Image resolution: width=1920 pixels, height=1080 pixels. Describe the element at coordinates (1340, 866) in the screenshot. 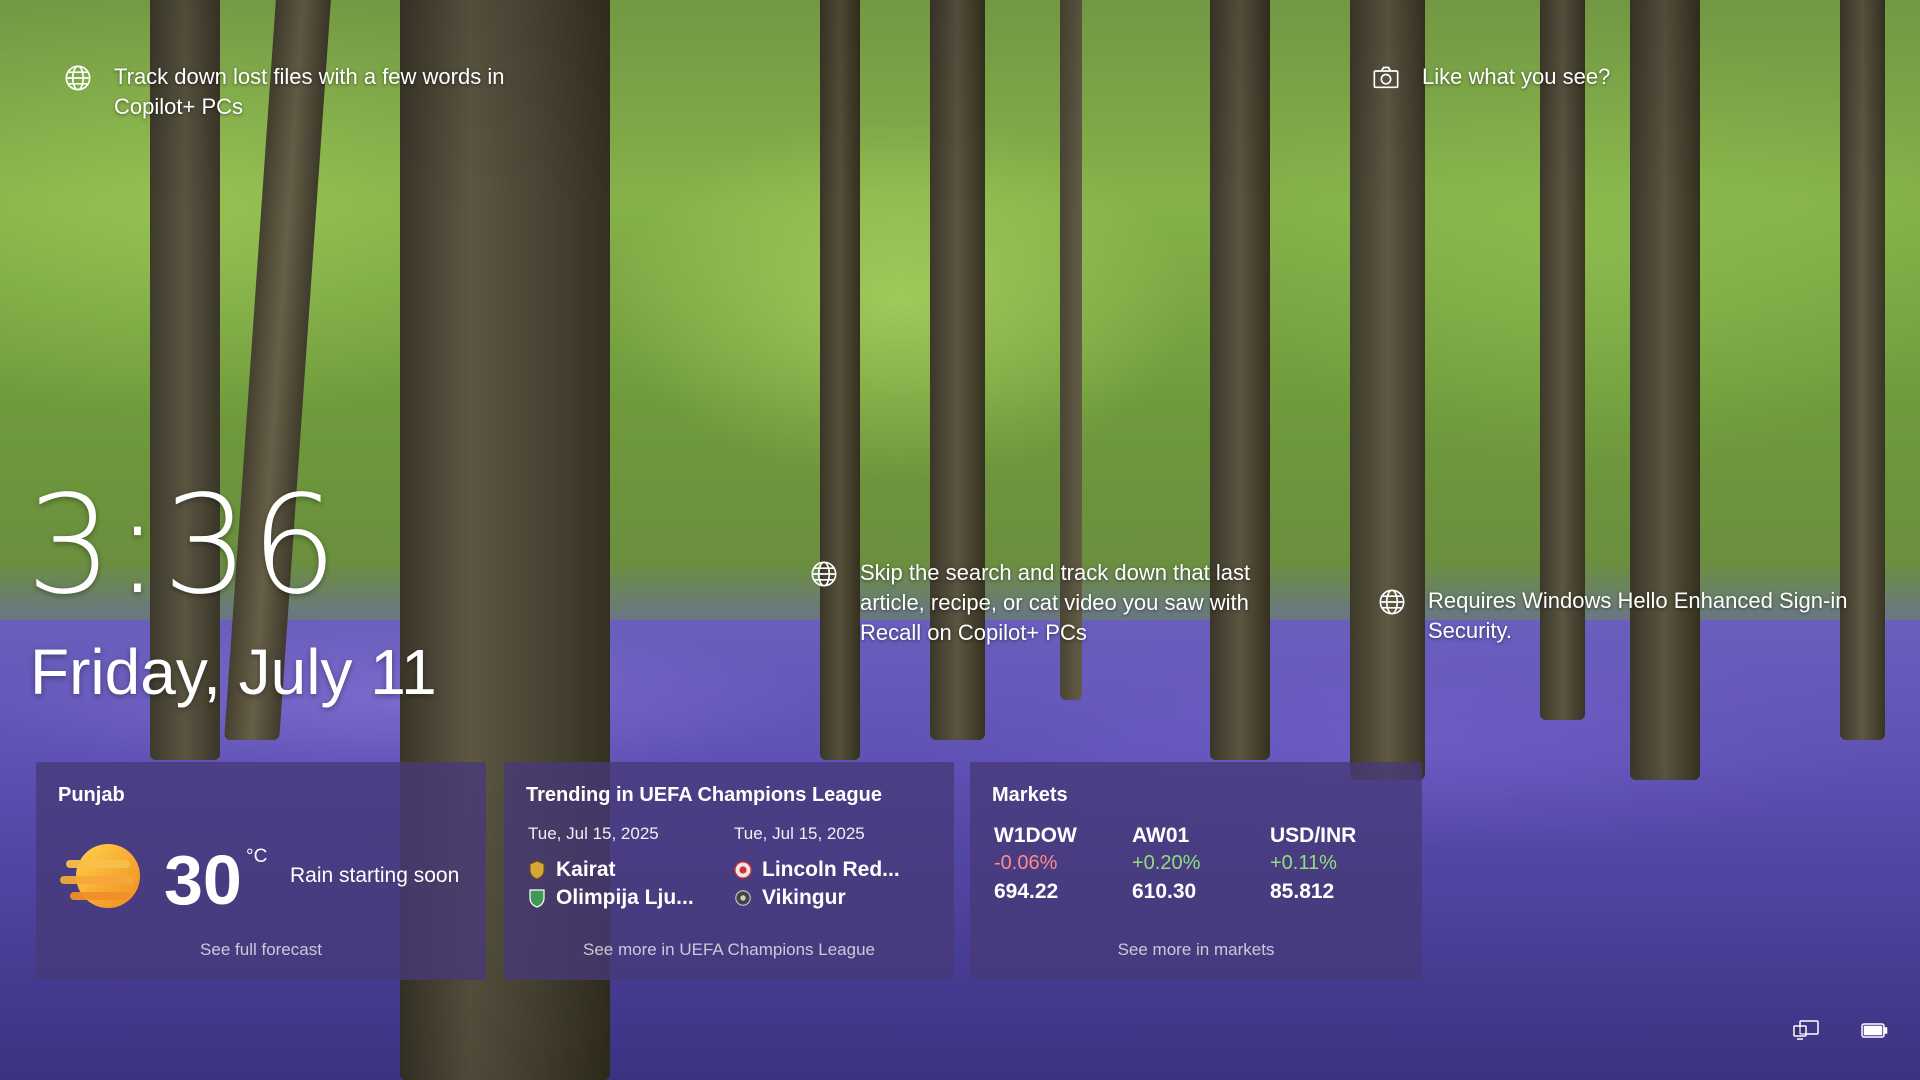

I see `stock-item: USD/INR +0.11% 85.812` at that location.